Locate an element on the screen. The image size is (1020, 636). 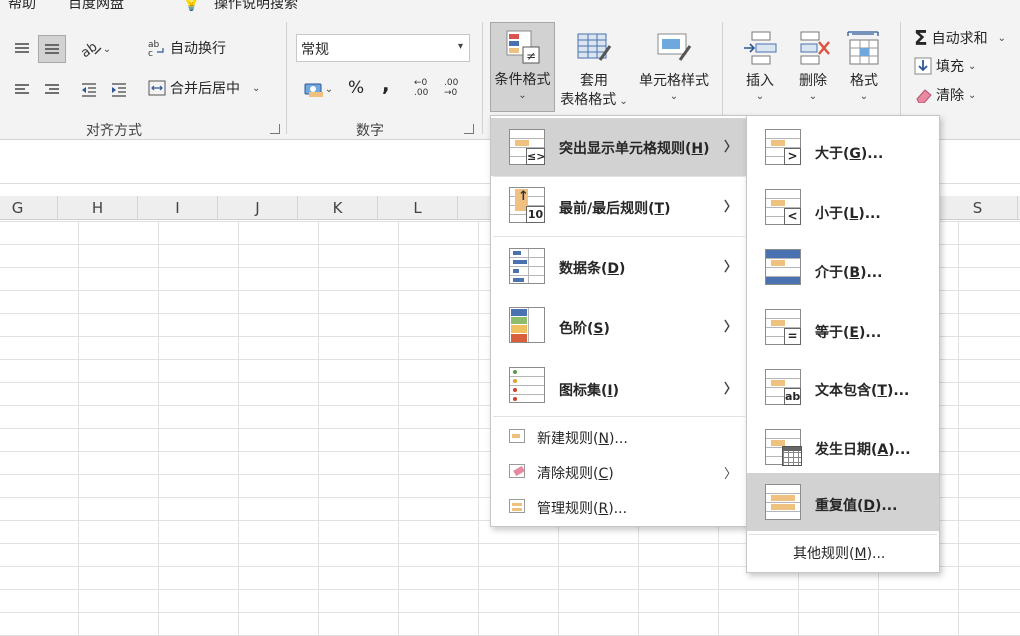
manage-rules-icon is located at coordinates (517, 506).